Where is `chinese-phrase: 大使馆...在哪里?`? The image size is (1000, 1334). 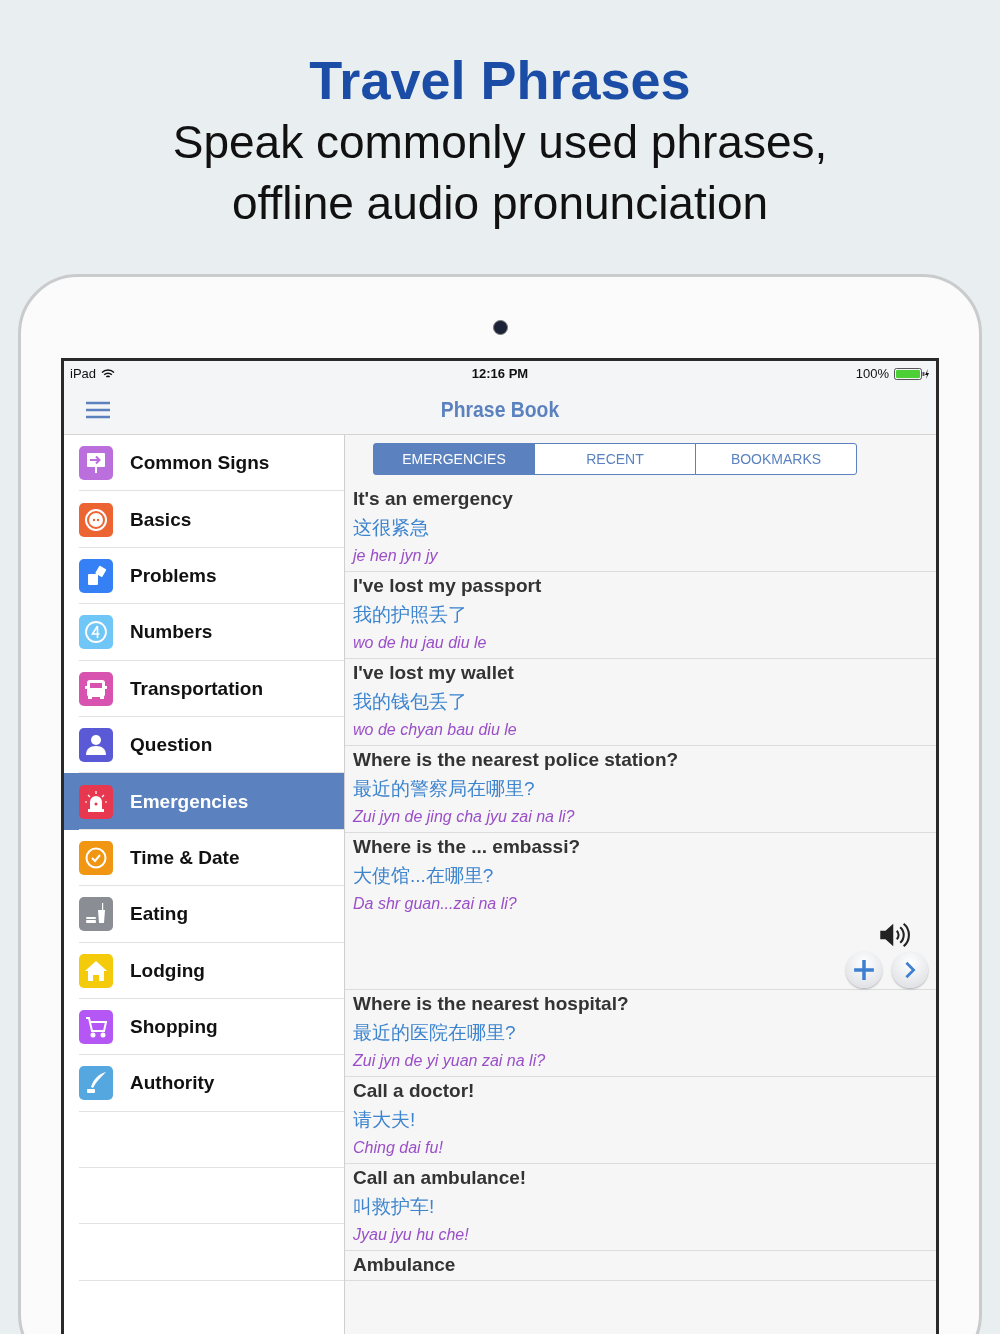
chinese-phrase: 大使馆...在哪里? is located at coordinates (424, 876).